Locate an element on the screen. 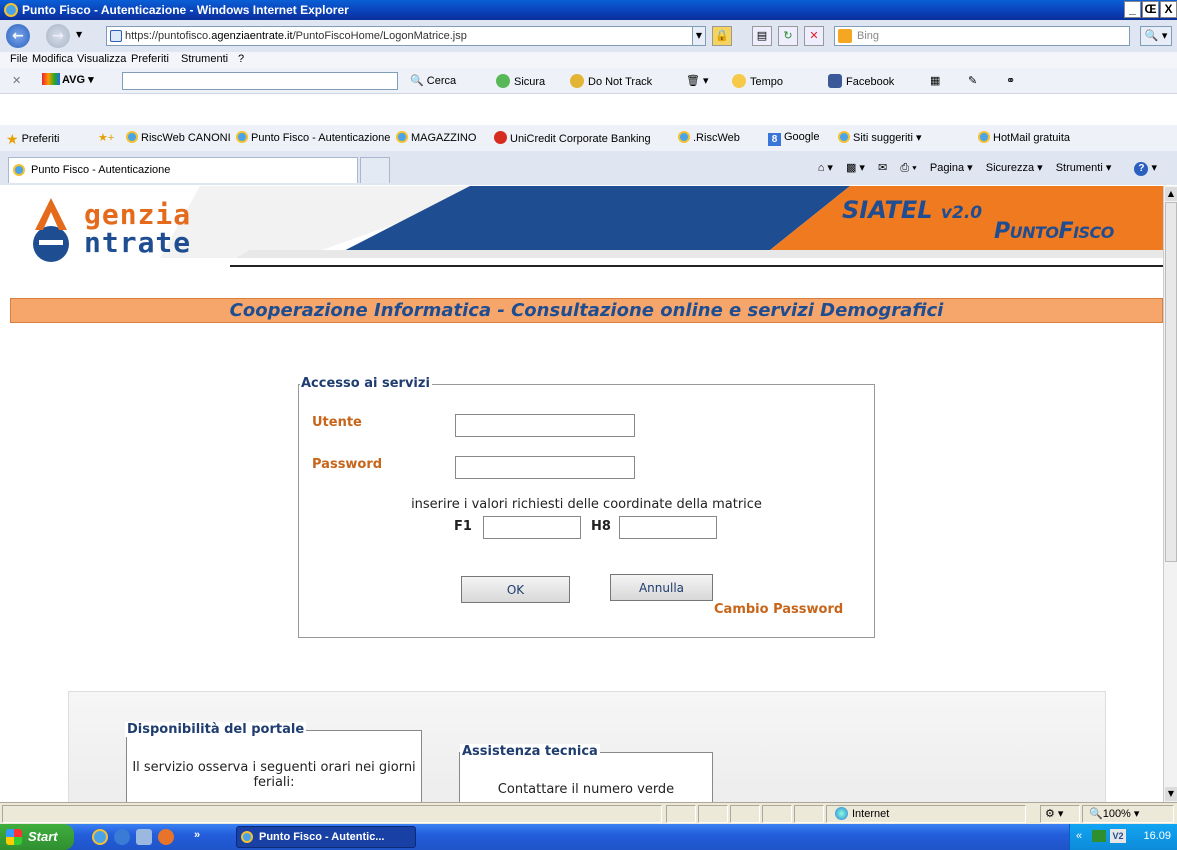  avg-trash-button: 🗑 ▾ is located at coordinates (697, 80).